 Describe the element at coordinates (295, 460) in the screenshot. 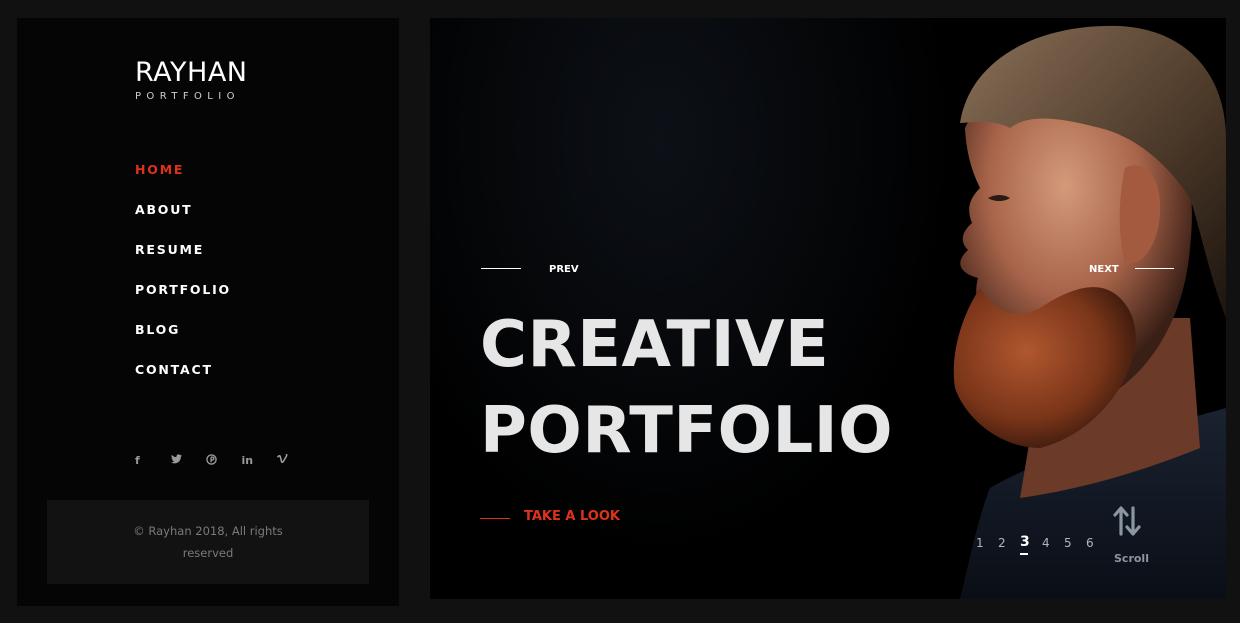

I see `vimeo-icon` at that location.